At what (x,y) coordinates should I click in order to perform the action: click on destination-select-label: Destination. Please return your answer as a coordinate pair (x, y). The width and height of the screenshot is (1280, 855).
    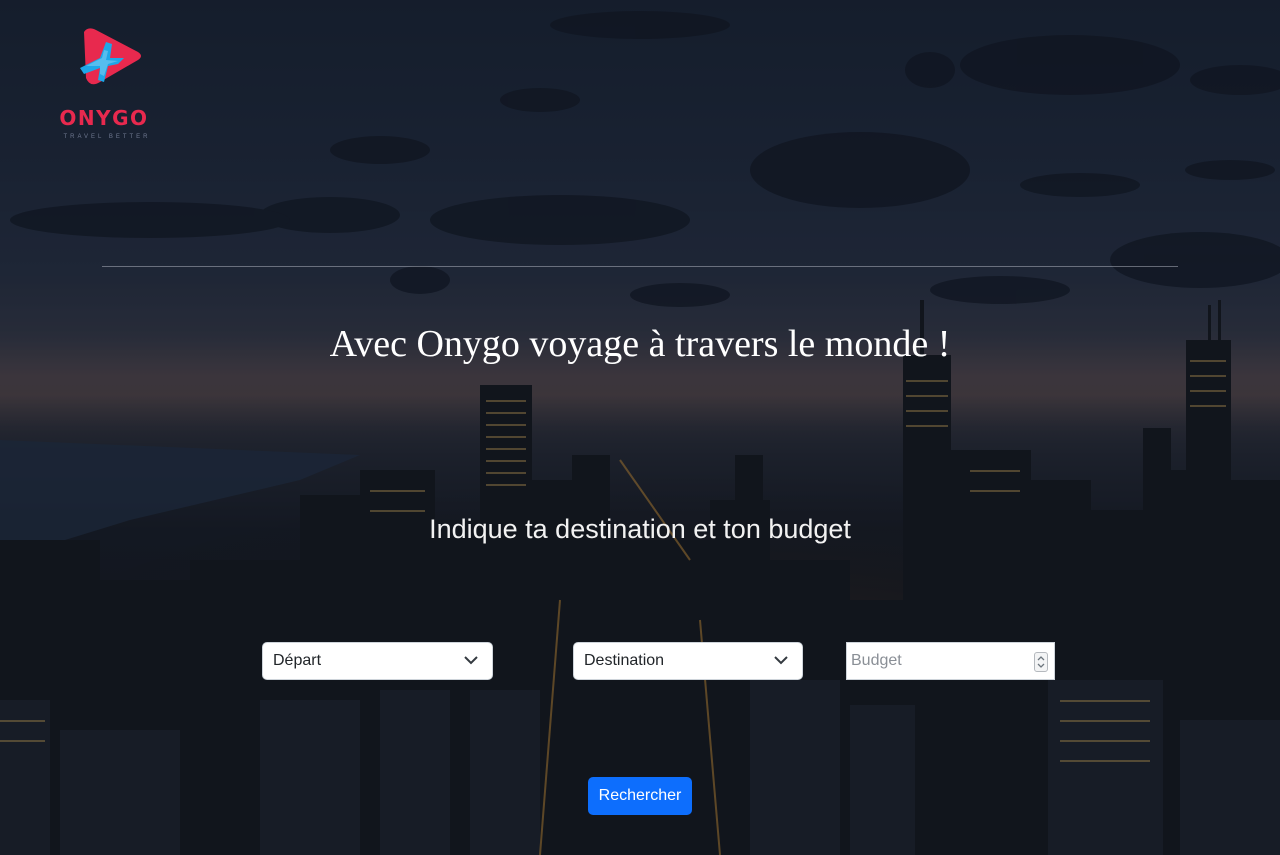
    Looking at the image, I should click on (624, 660).